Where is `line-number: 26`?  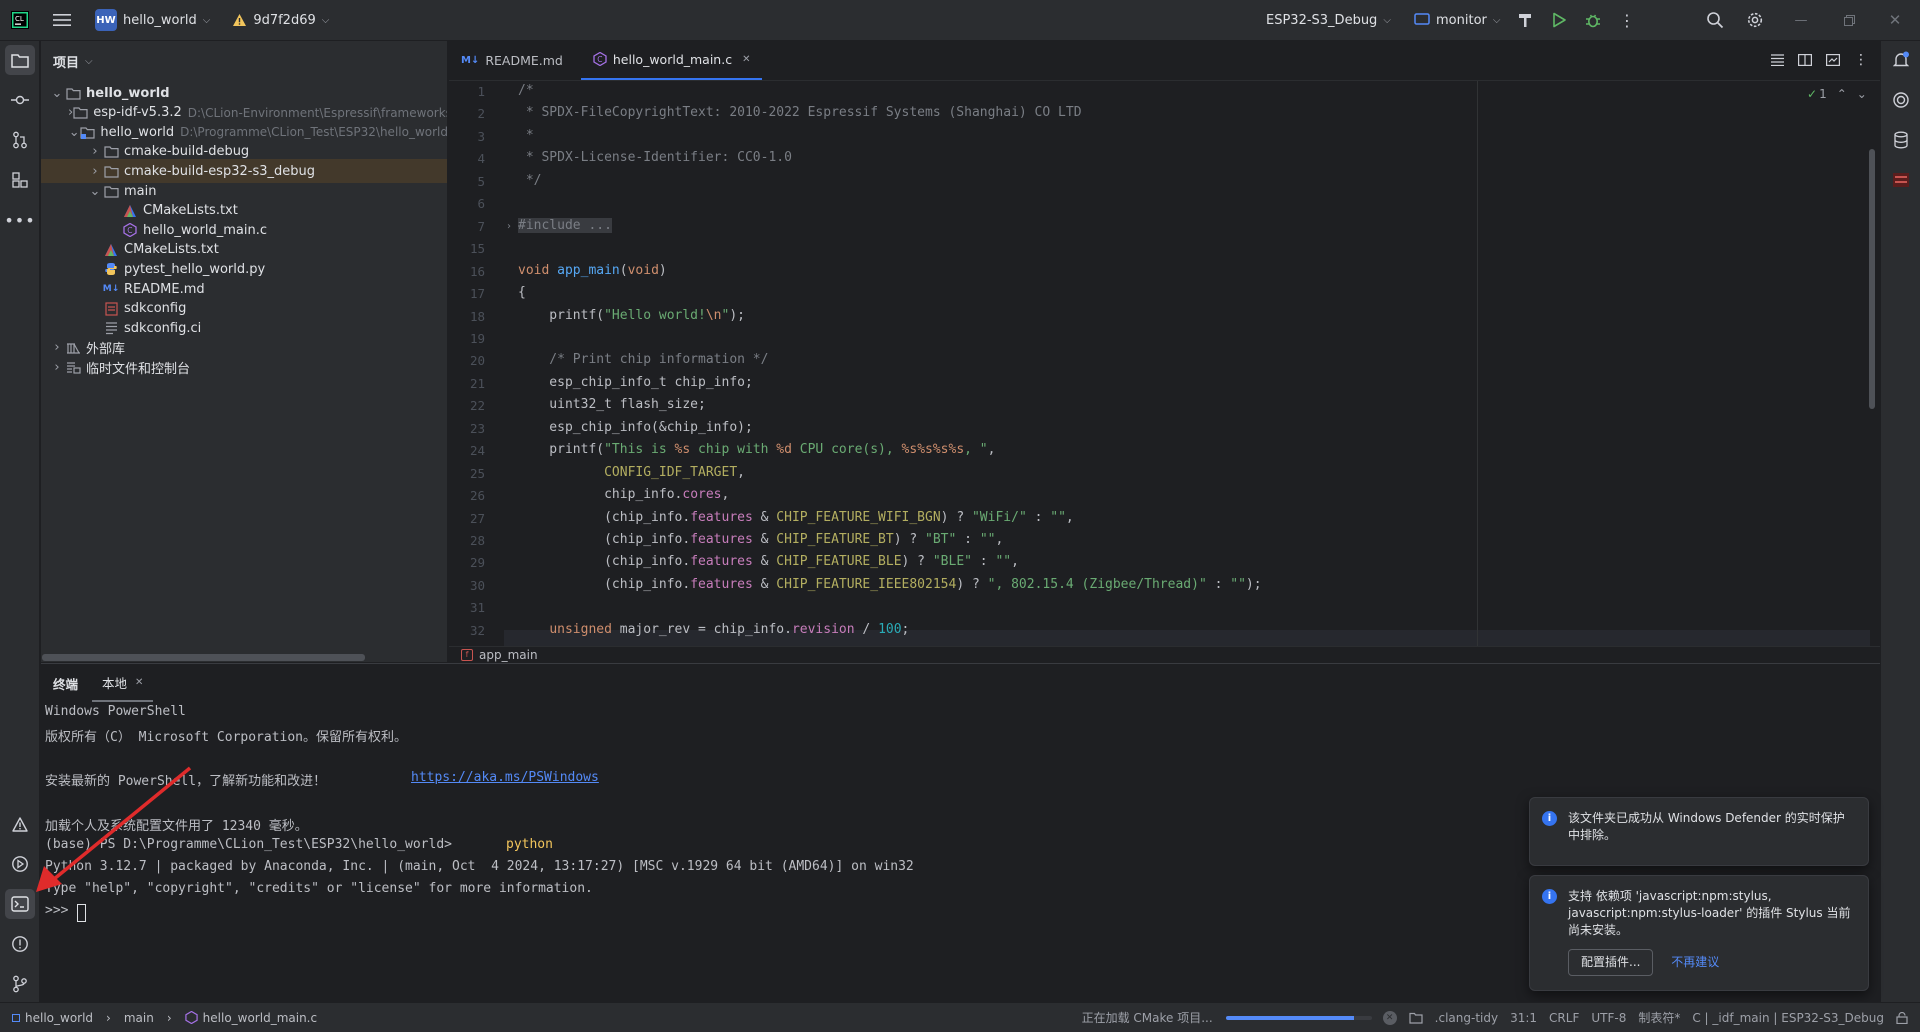 line-number: 26 is located at coordinates (477, 496).